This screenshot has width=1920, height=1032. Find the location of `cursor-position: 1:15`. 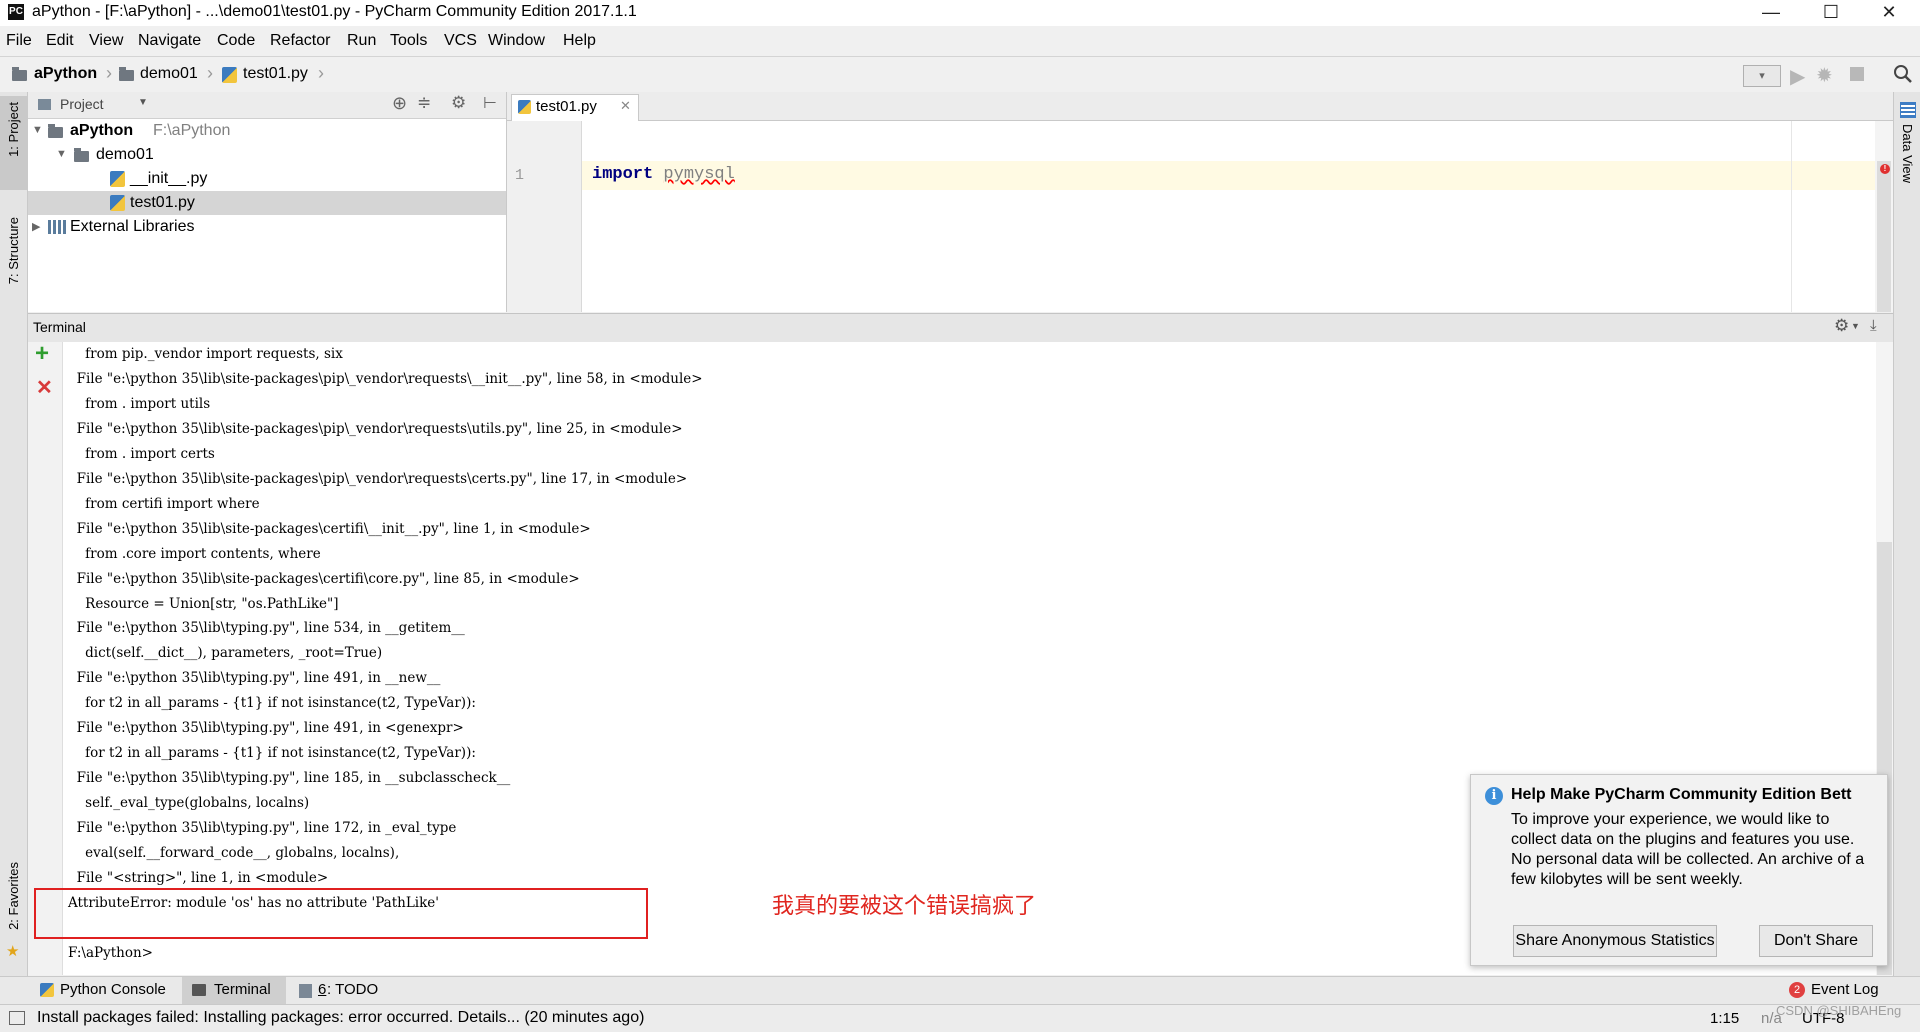

cursor-position: 1:15 is located at coordinates (1724, 1018).